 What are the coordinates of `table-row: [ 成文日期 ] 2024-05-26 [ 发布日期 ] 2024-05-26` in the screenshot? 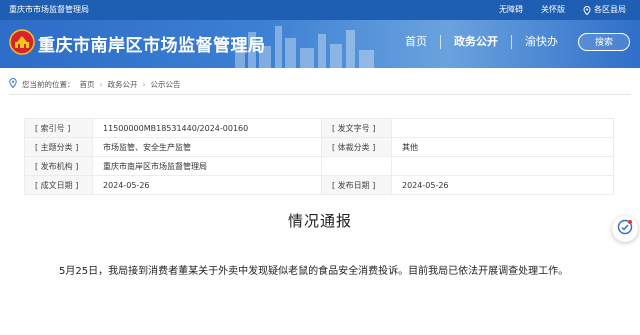 It's located at (319, 185).